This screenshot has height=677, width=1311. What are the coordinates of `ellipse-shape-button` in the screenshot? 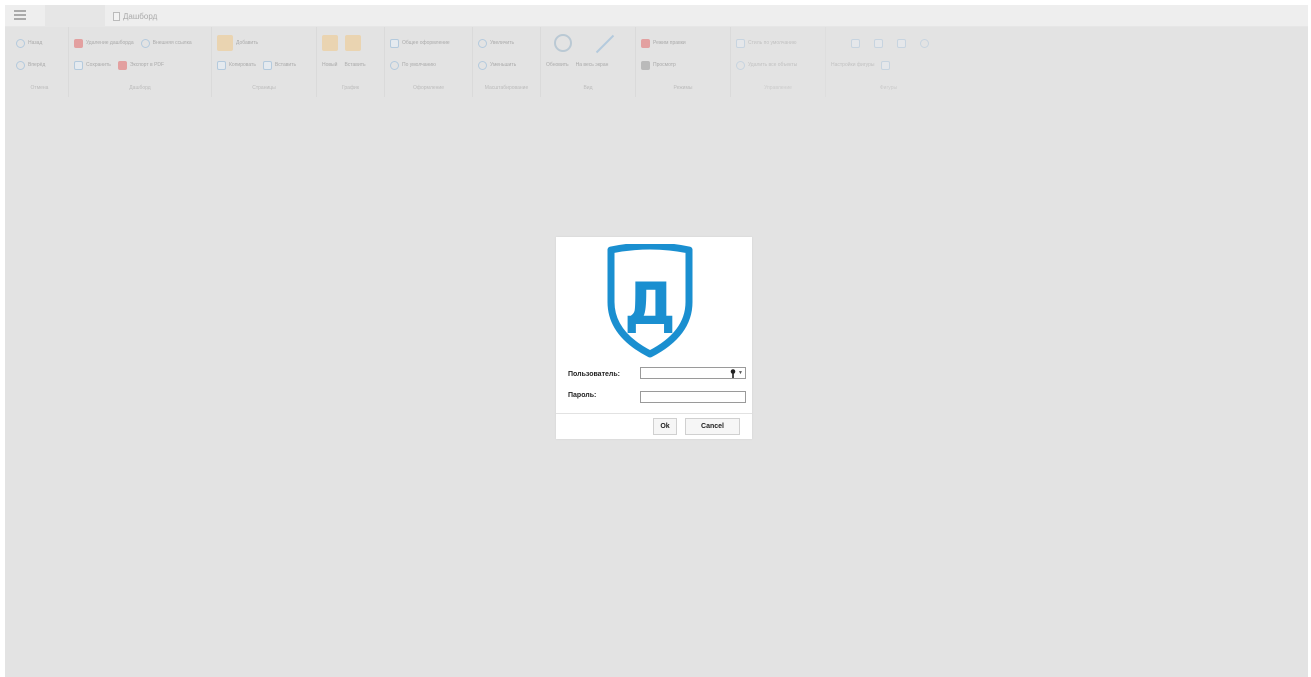 It's located at (924, 43).